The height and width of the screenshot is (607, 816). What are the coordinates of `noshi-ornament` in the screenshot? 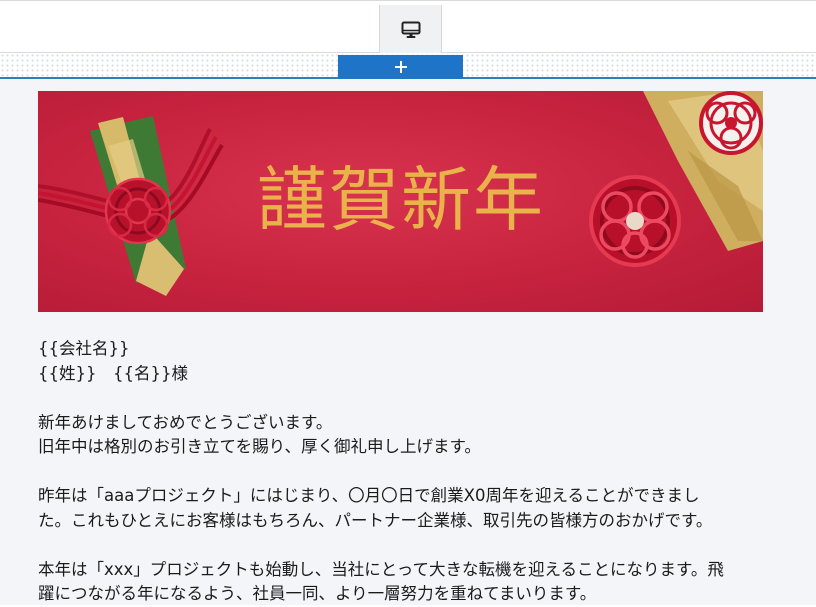 It's located at (131, 206).